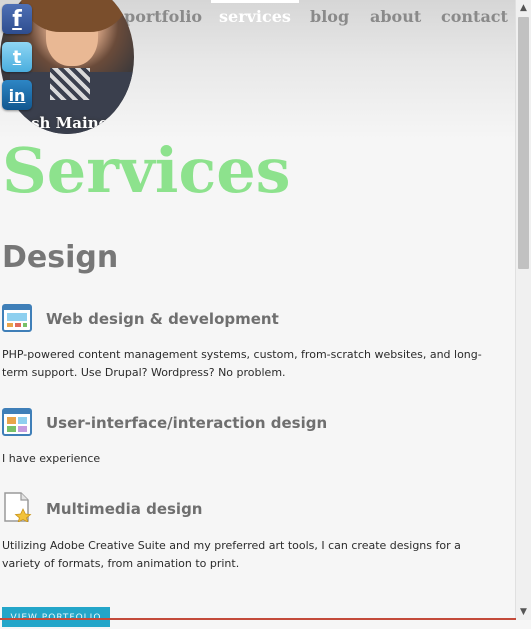  I want to click on nav-portfolio: portfolio, so click(163, 16).